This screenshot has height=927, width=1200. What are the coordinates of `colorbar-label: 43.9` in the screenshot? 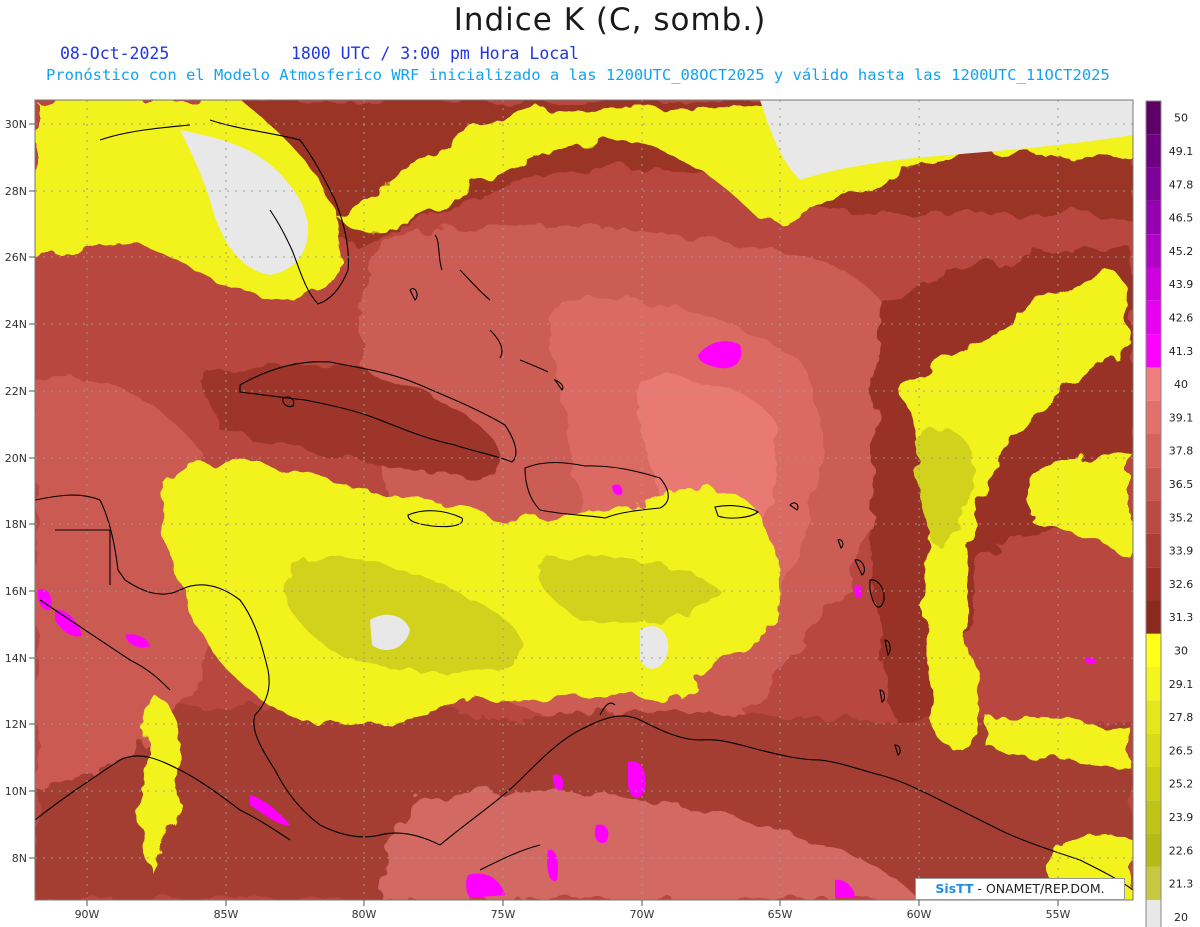 It's located at (1181, 284).